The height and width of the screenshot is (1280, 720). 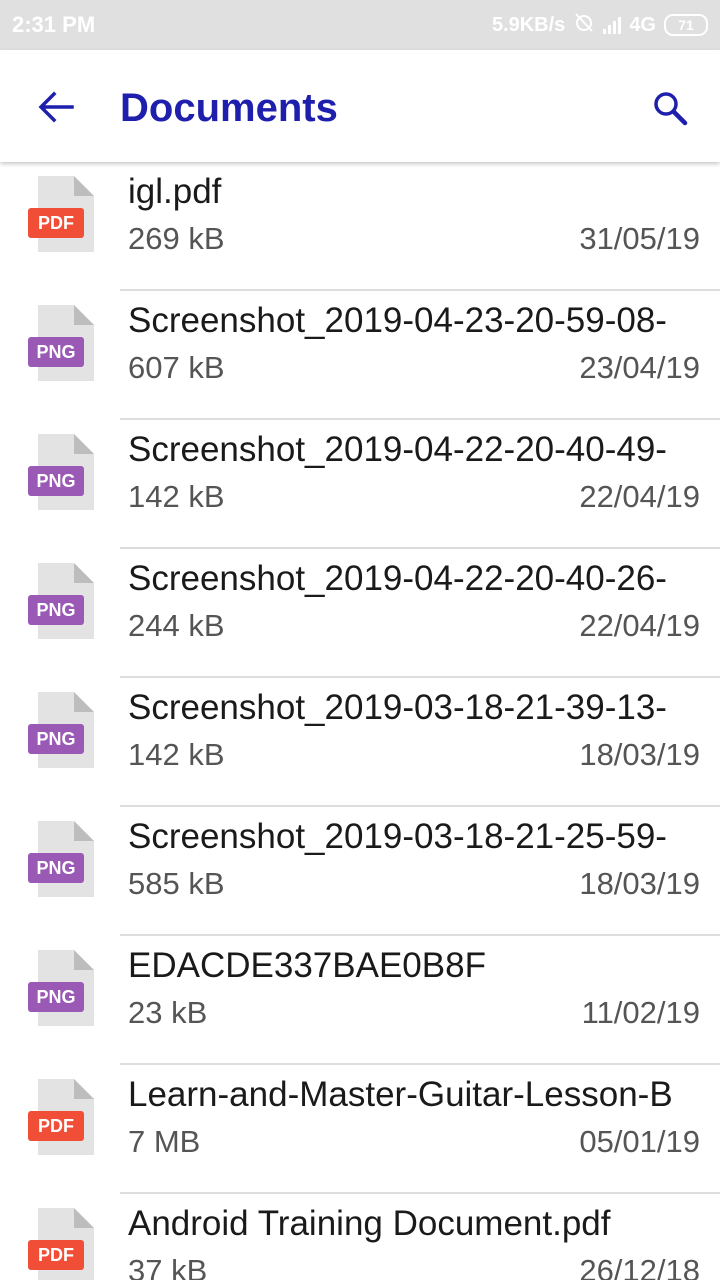 I want to click on battery-icon: 71, so click(x=686, y=25).